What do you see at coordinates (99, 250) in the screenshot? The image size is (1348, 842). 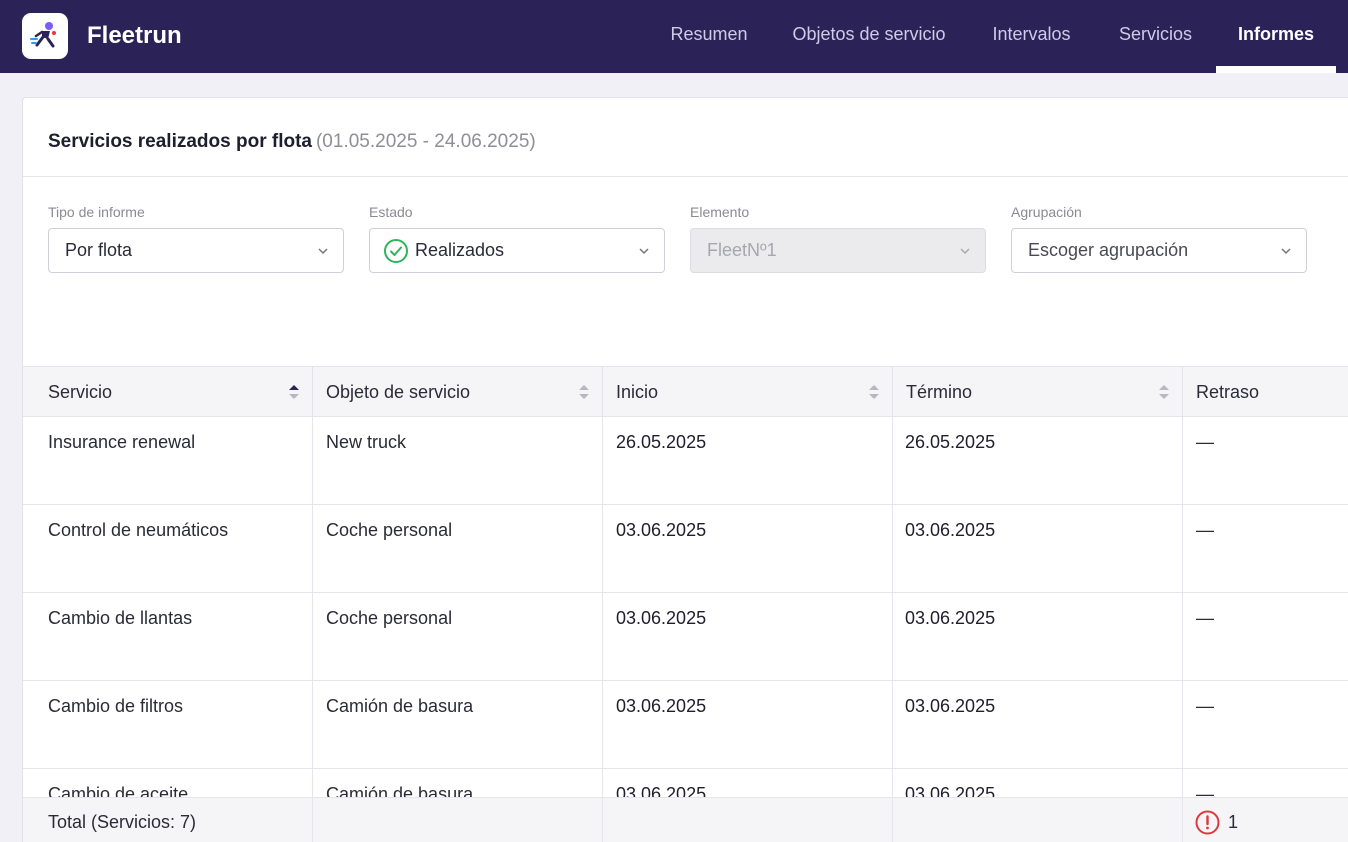 I see `select-value: Por flota` at bounding box center [99, 250].